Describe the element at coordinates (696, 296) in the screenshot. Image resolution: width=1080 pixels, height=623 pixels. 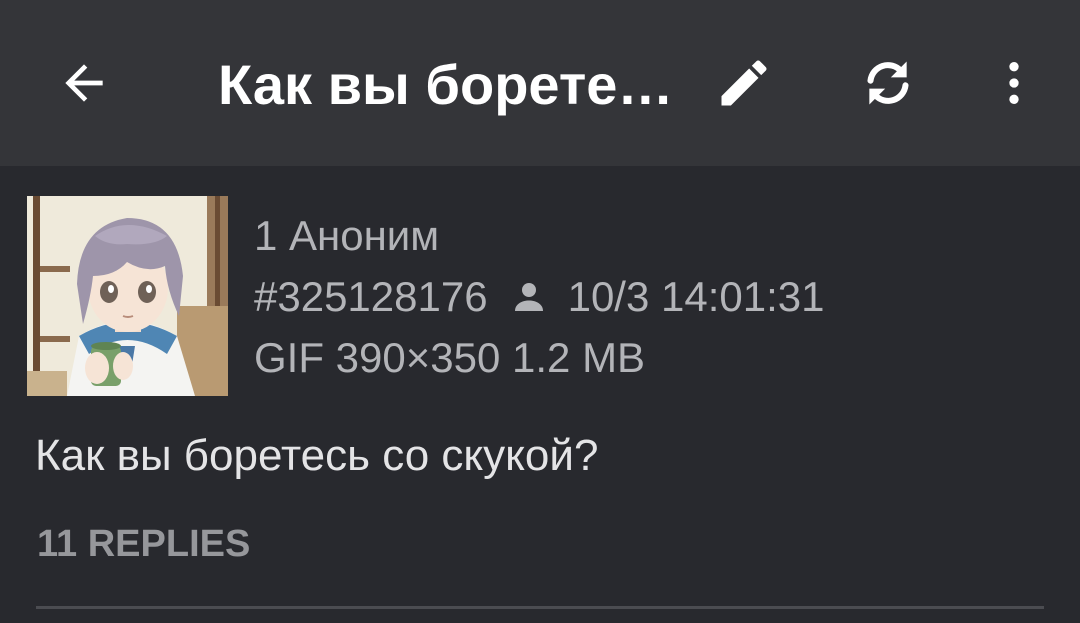
I see `post-date: 10/3 14:01:31` at that location.